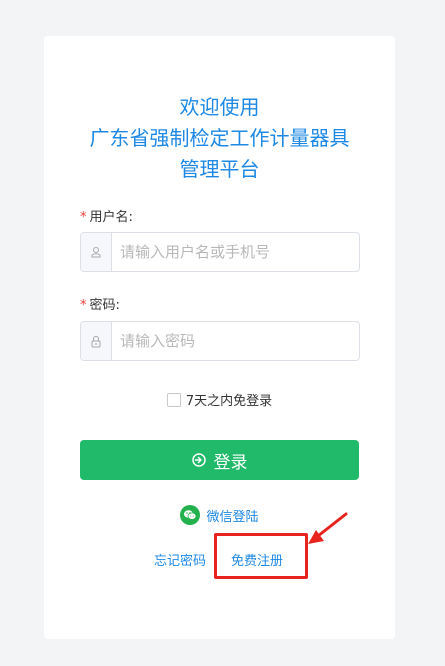  Describe the element at coordinates (111, 217) in the screenshot. I see `username-label-text: 用户名:` at that location.